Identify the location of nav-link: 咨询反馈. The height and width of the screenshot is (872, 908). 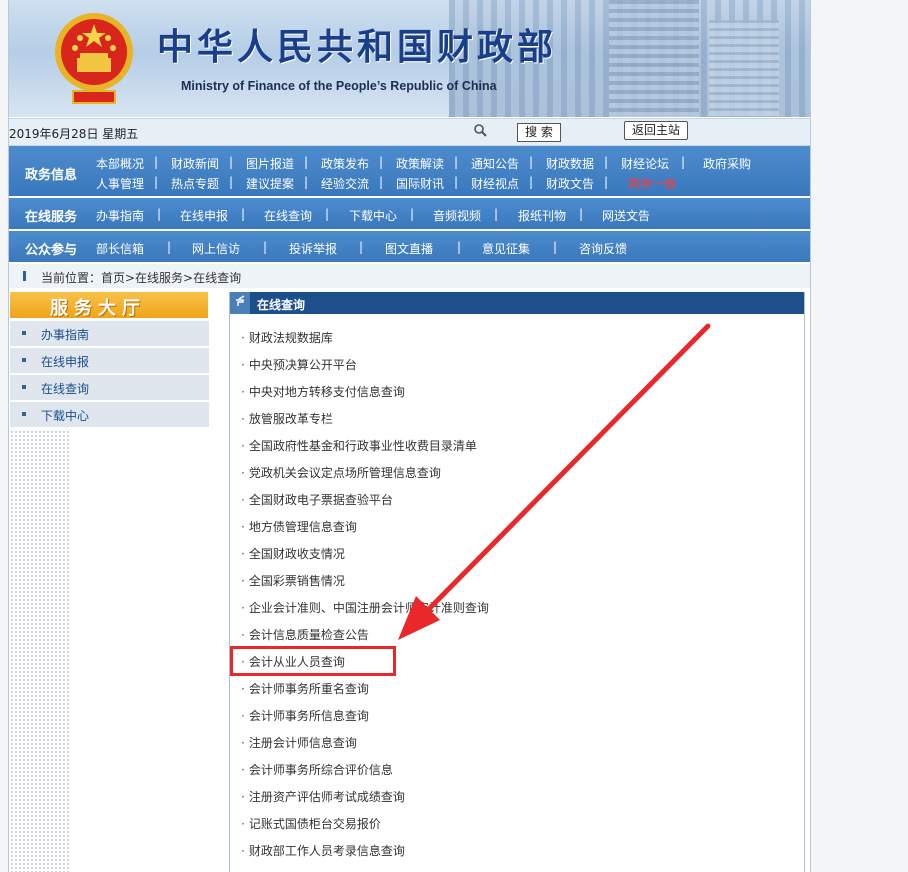
(603, 248).